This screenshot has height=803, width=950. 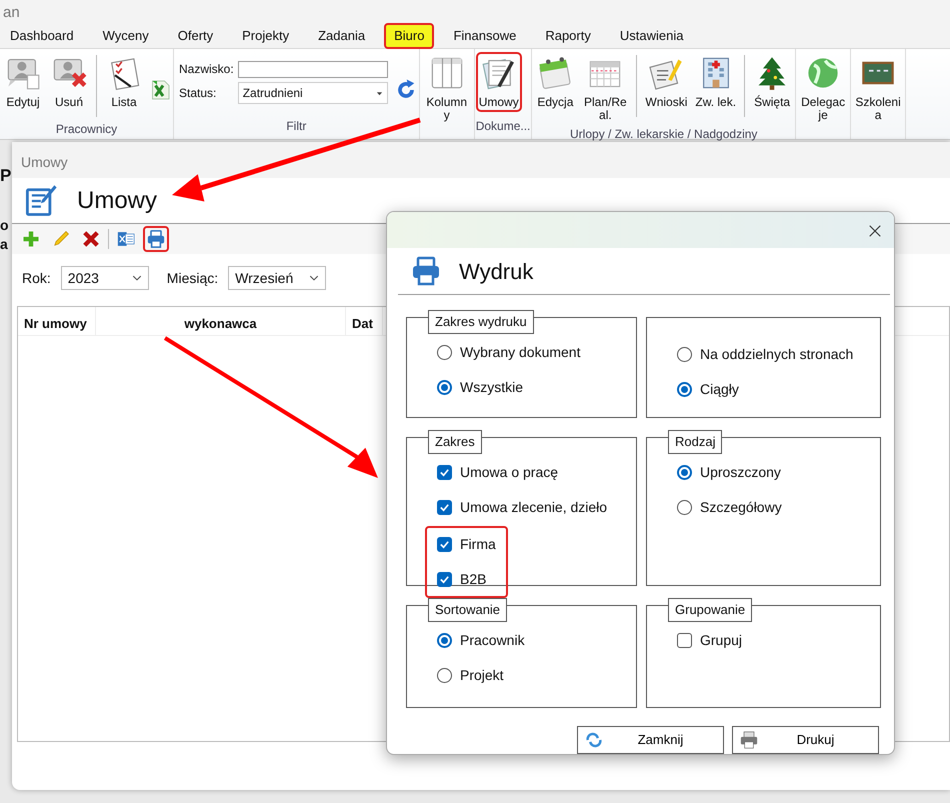 What do you see at coordinates (484, 36) in the screenshot?
I see `menu-tab: Finansowe` at bounding box center [484, 36].